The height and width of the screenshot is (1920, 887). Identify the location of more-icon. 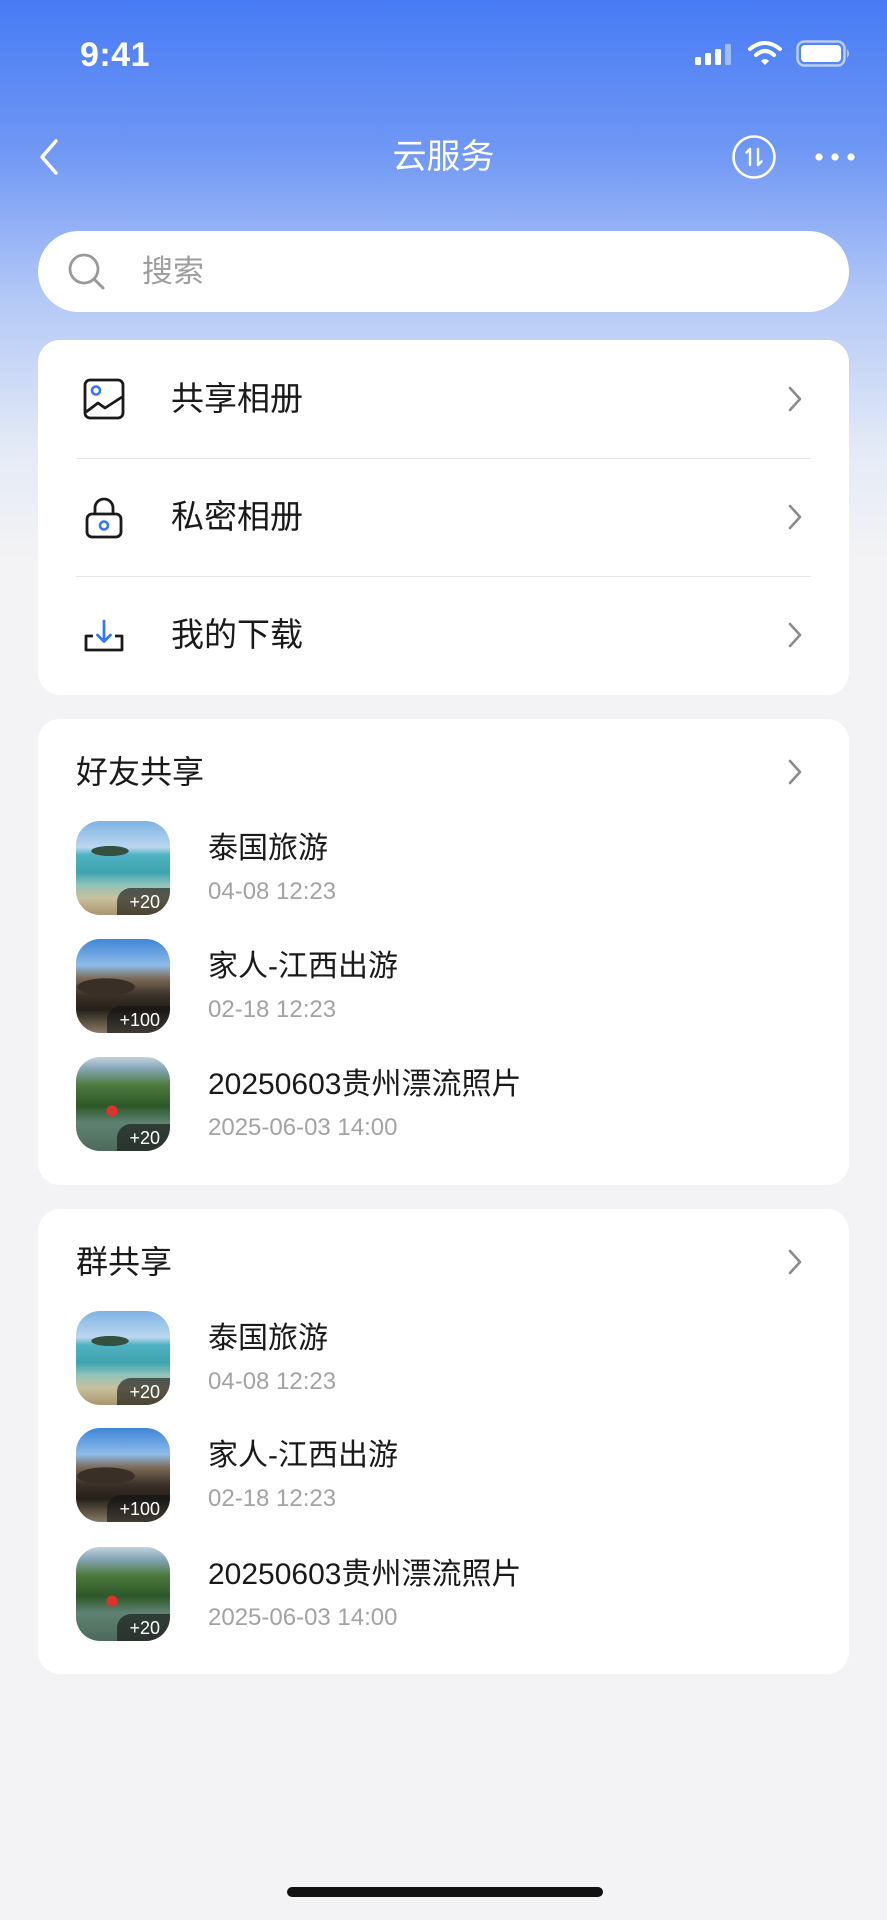
(835, 157).